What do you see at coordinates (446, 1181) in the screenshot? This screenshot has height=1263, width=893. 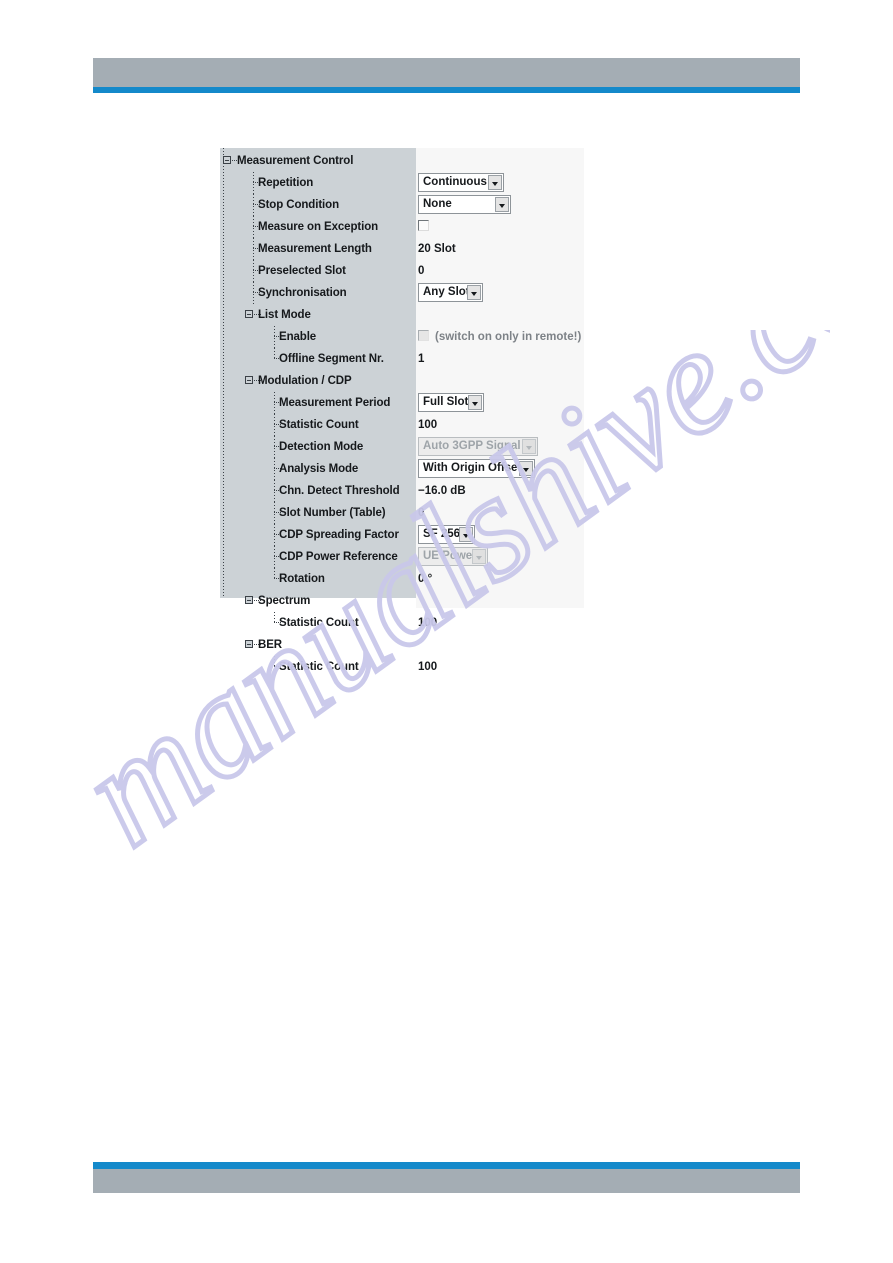 I see `page-footer-band` at bounding box center [446, 1181].